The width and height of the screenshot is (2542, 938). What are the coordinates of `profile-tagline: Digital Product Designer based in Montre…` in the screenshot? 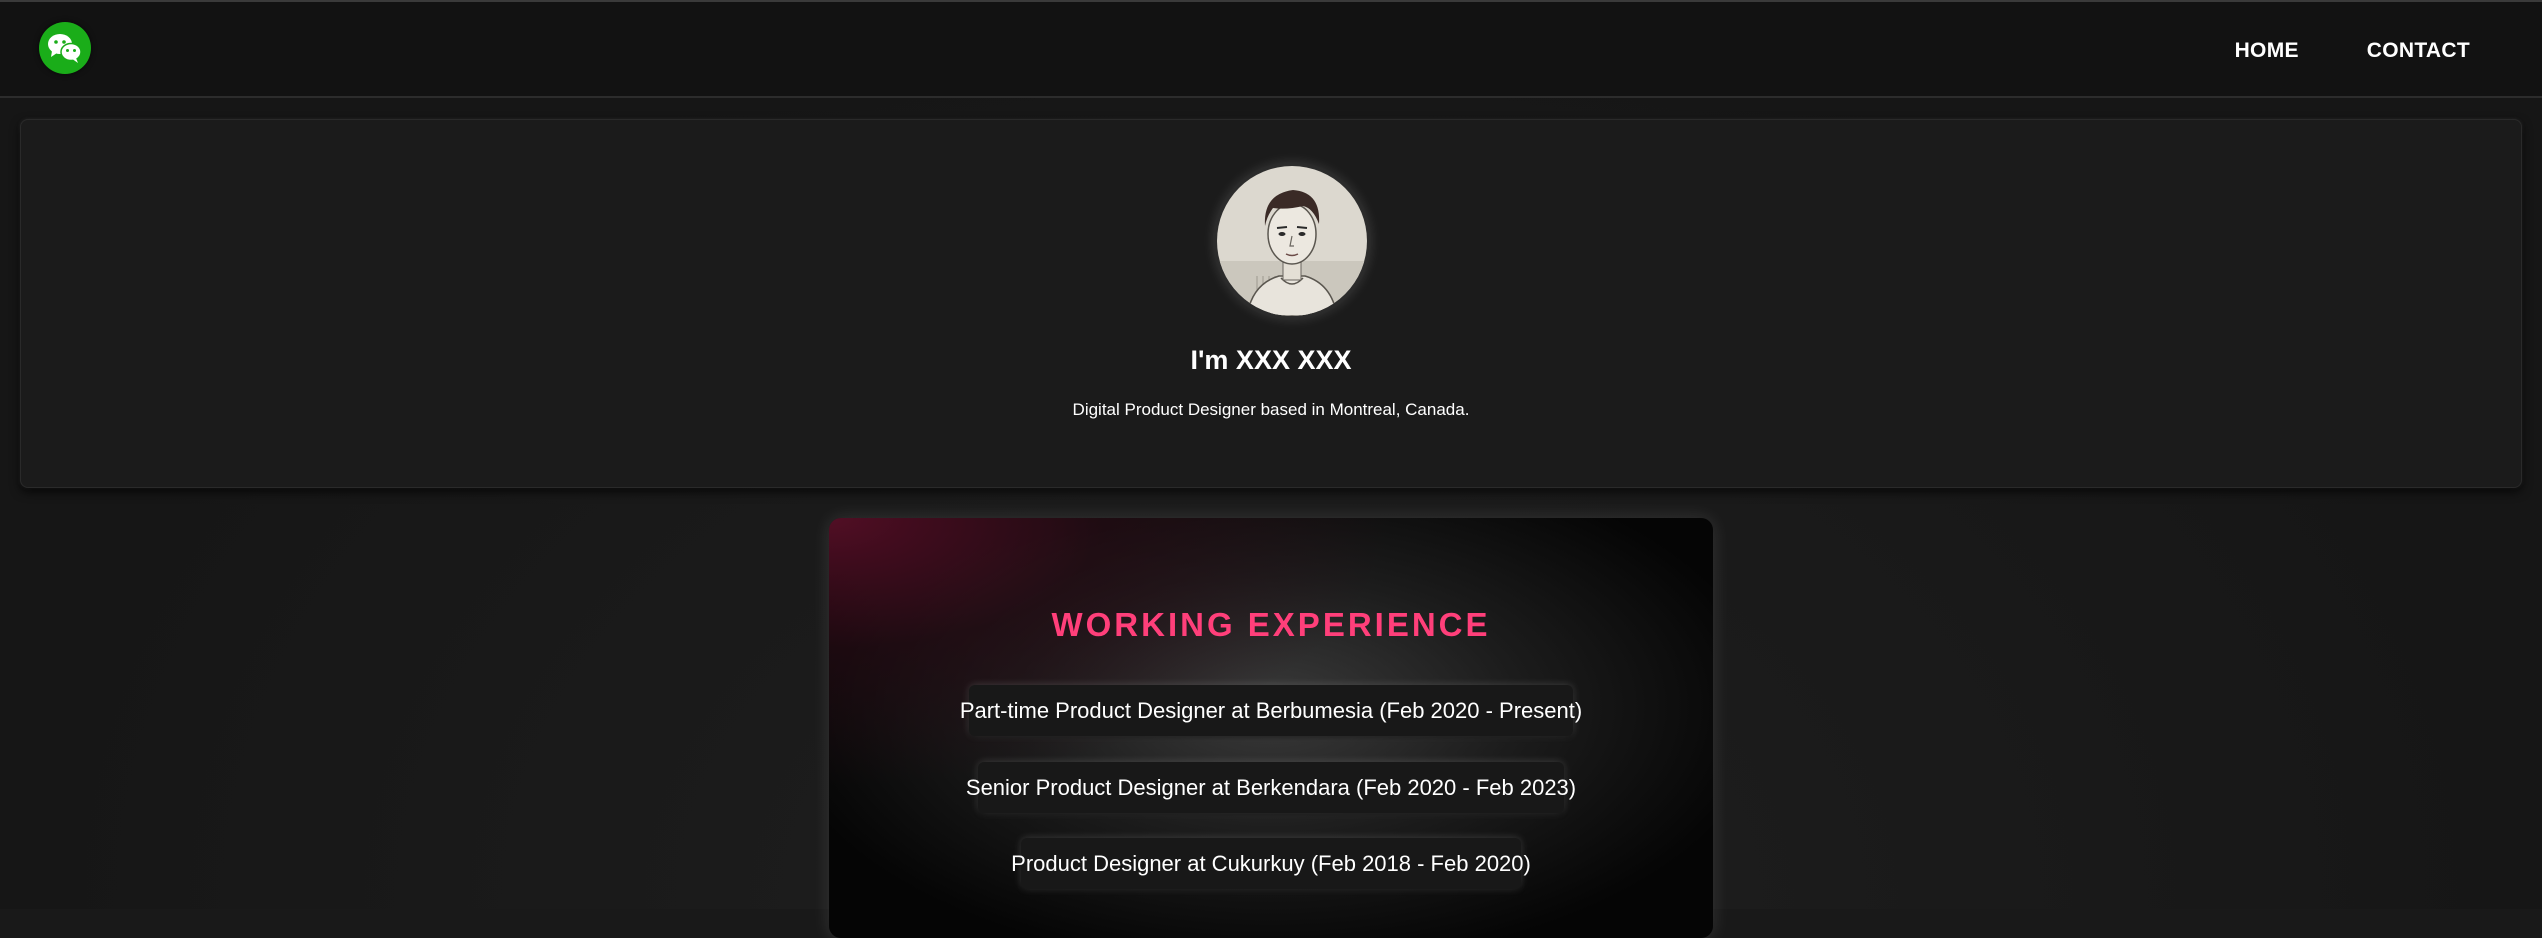 It's located at (1271, 409).